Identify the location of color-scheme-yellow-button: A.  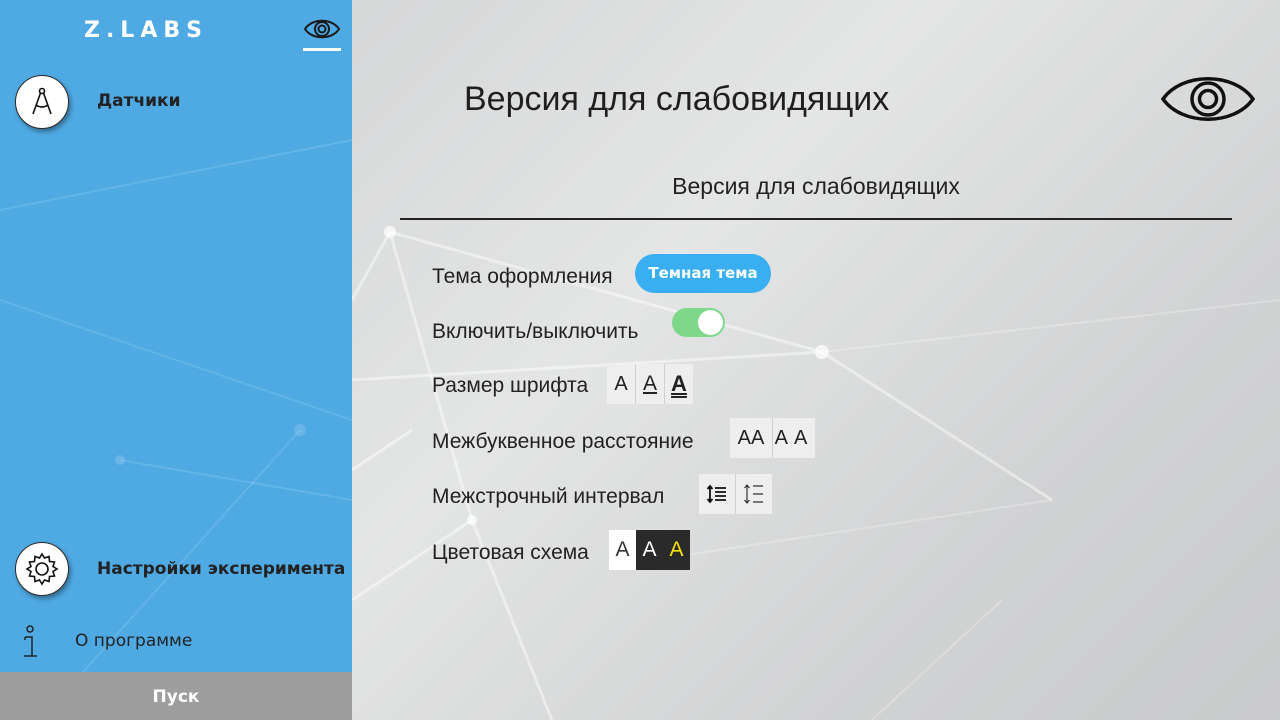
(676, 550).